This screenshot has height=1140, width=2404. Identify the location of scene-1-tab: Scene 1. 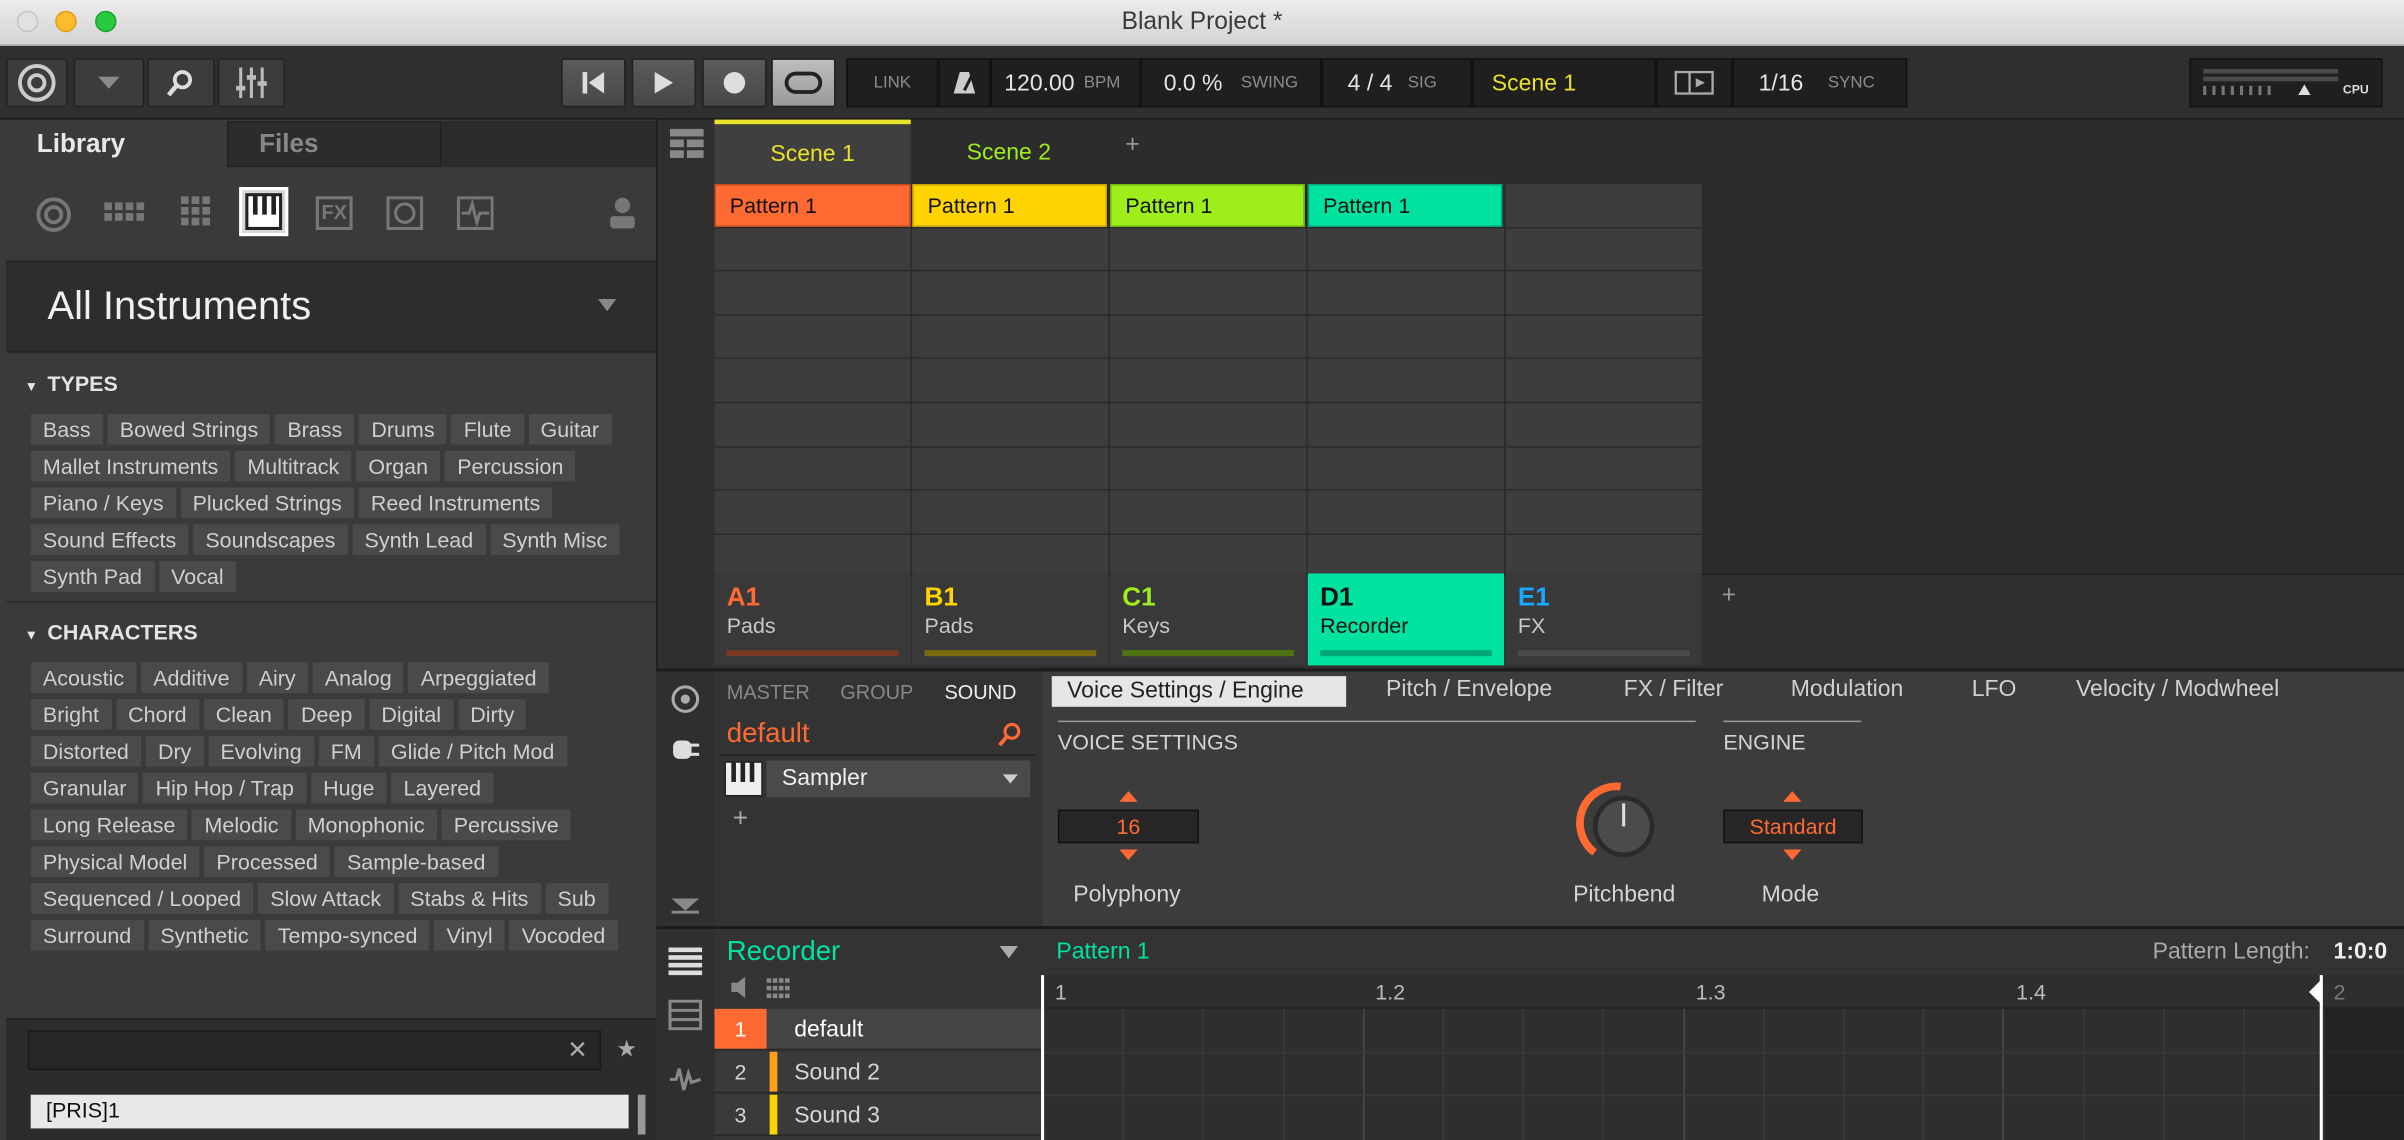
(812, 151).